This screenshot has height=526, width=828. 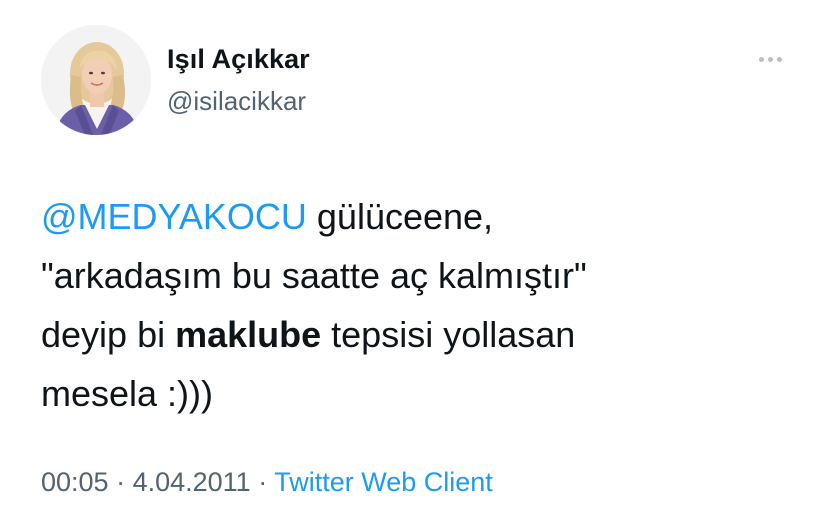 I want to click on author-avatar, so click(x=96, y=80).